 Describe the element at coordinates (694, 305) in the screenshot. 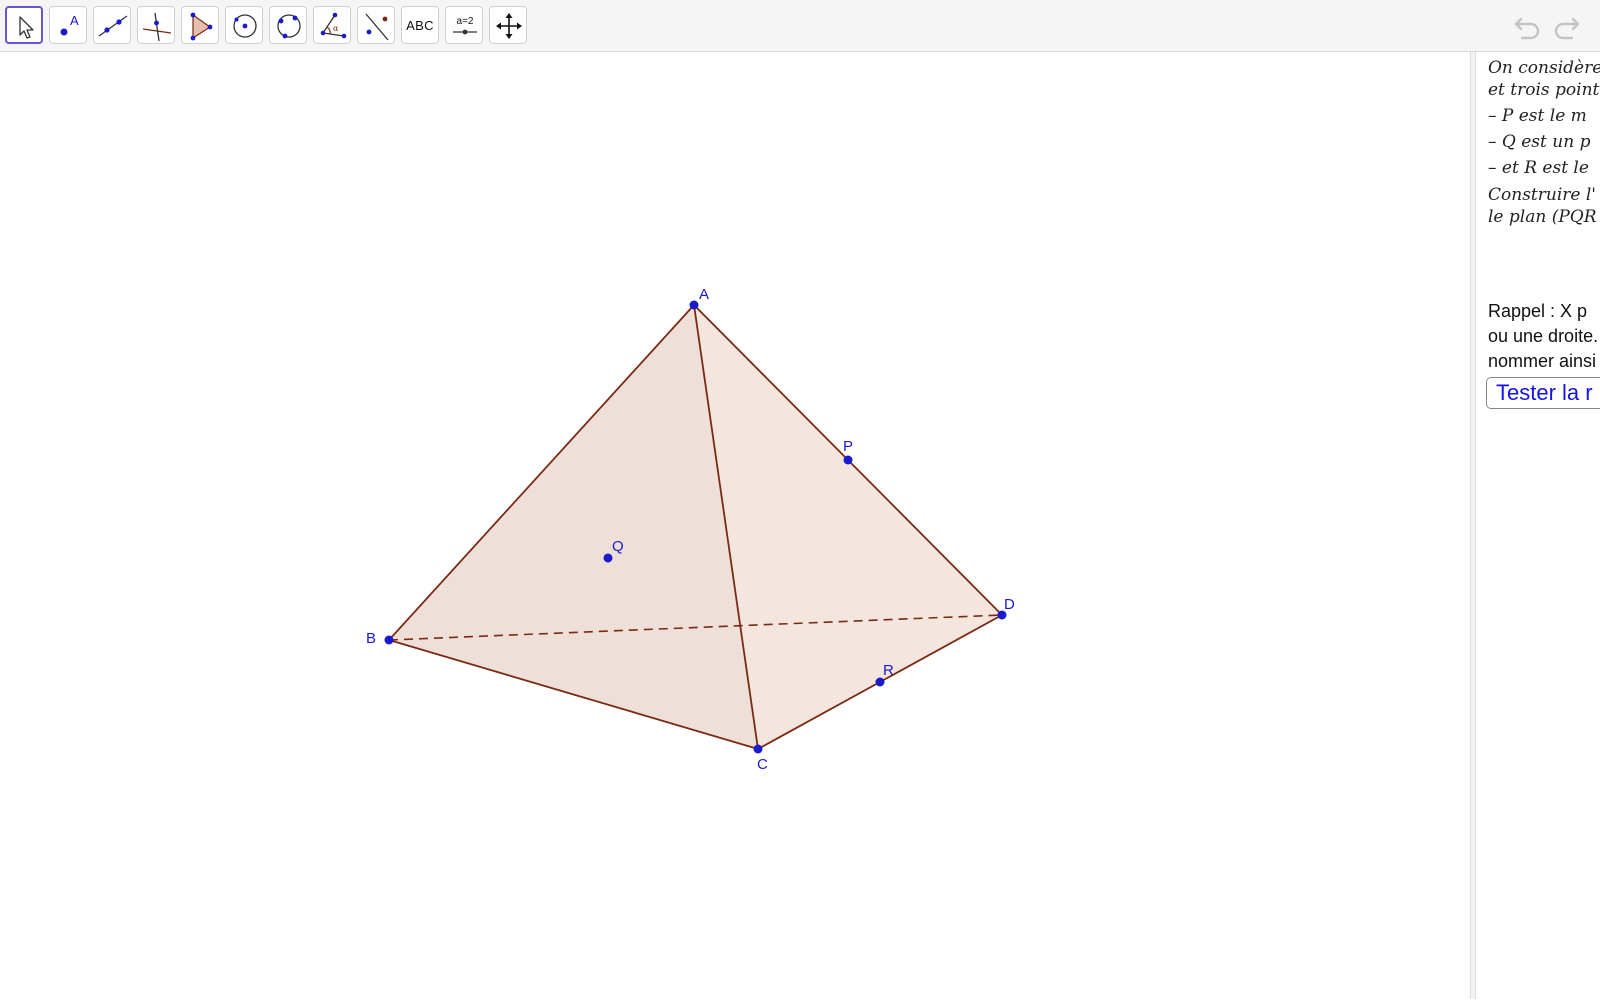

I see `point-a` at that location.